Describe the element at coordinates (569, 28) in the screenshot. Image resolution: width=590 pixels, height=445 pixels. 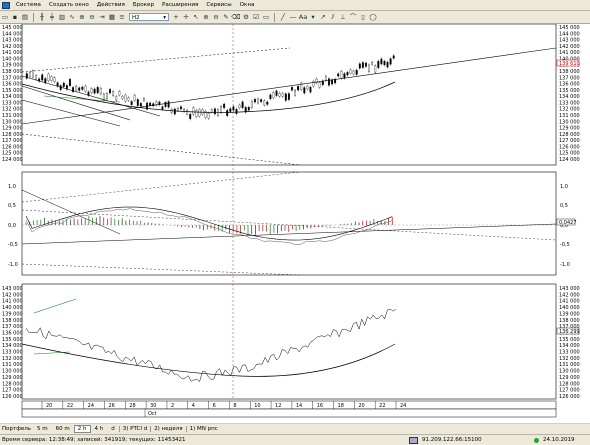
I see `price-tick-right: 145 000` at that location.